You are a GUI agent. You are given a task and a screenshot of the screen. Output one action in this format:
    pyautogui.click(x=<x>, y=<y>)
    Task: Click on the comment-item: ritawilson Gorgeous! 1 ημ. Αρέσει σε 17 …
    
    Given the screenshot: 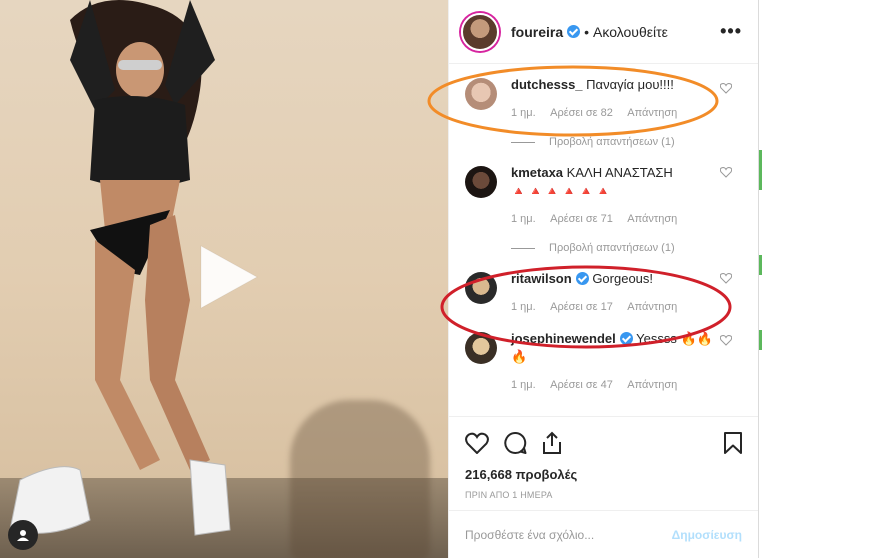 What is the action you would take?
    pyautogui.click(x=603, y=285)
    